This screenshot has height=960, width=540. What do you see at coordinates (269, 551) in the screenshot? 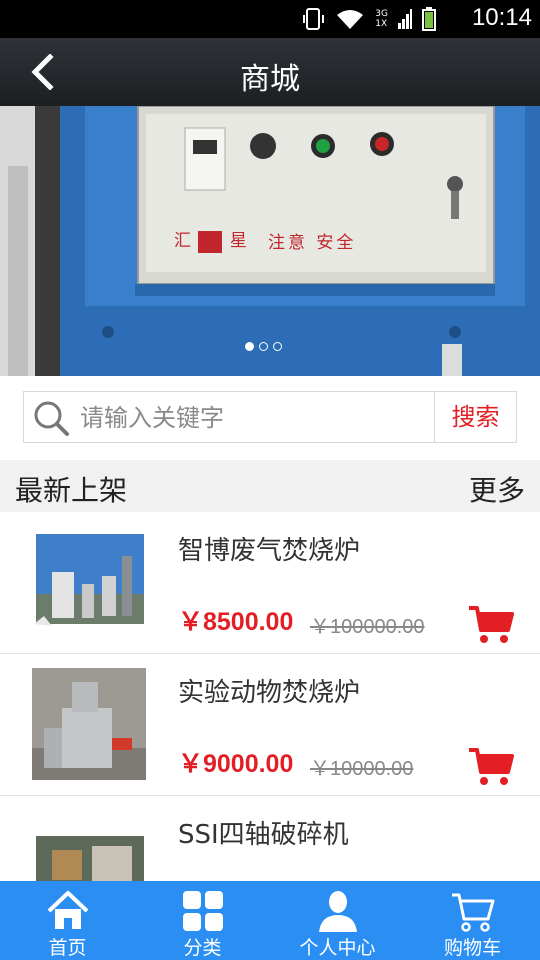
I see `product-name: 智博废气焚烧炉` at bounding box center [269, 551].